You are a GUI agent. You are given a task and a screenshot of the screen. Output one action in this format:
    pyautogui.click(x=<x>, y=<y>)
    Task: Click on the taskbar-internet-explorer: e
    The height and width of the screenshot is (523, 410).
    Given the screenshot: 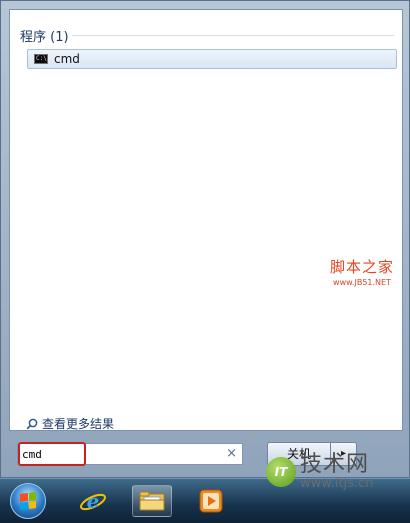 What is the action you would take?
    pyautogui.click(x=93, y=501)
    